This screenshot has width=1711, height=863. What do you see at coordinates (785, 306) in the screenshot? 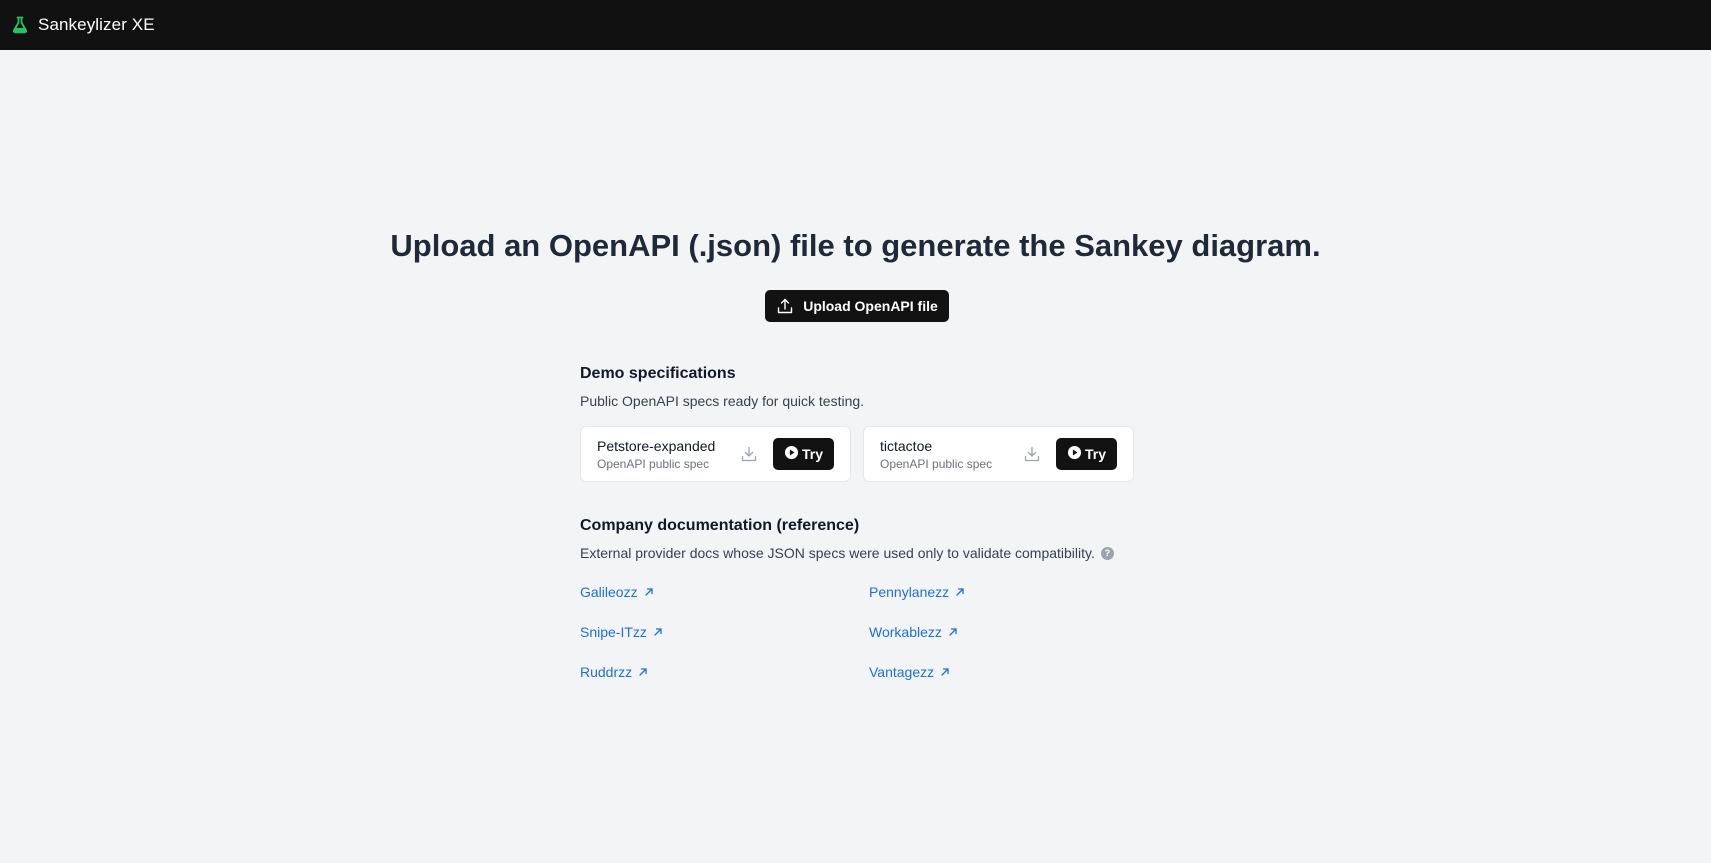
I see `upload-icon` at bounding box center [785, 306].